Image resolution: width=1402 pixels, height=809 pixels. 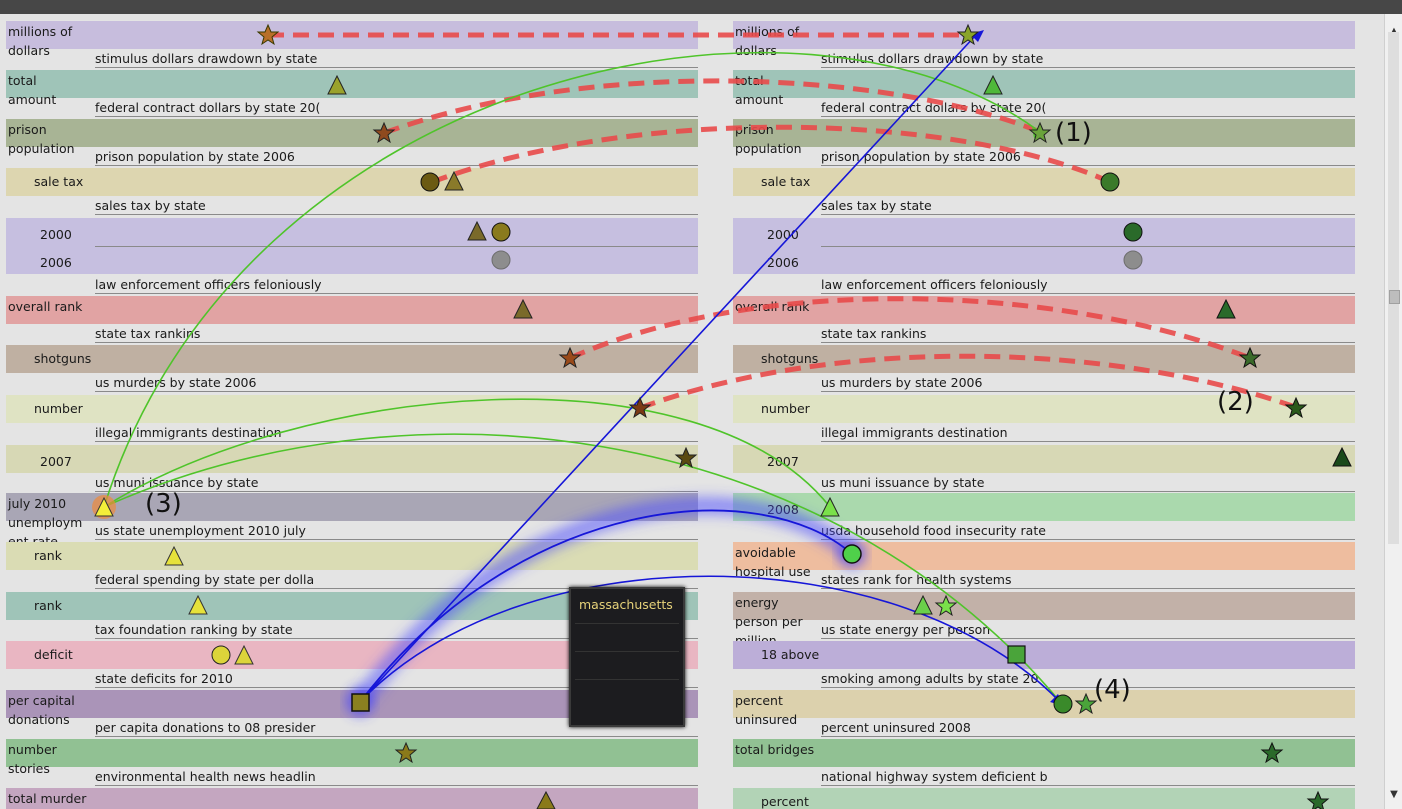 What do you see at coordinates (1393, 795) in the screenshot?
I see `scroll-down-button: ▼` at bounding box center [1393, 795].